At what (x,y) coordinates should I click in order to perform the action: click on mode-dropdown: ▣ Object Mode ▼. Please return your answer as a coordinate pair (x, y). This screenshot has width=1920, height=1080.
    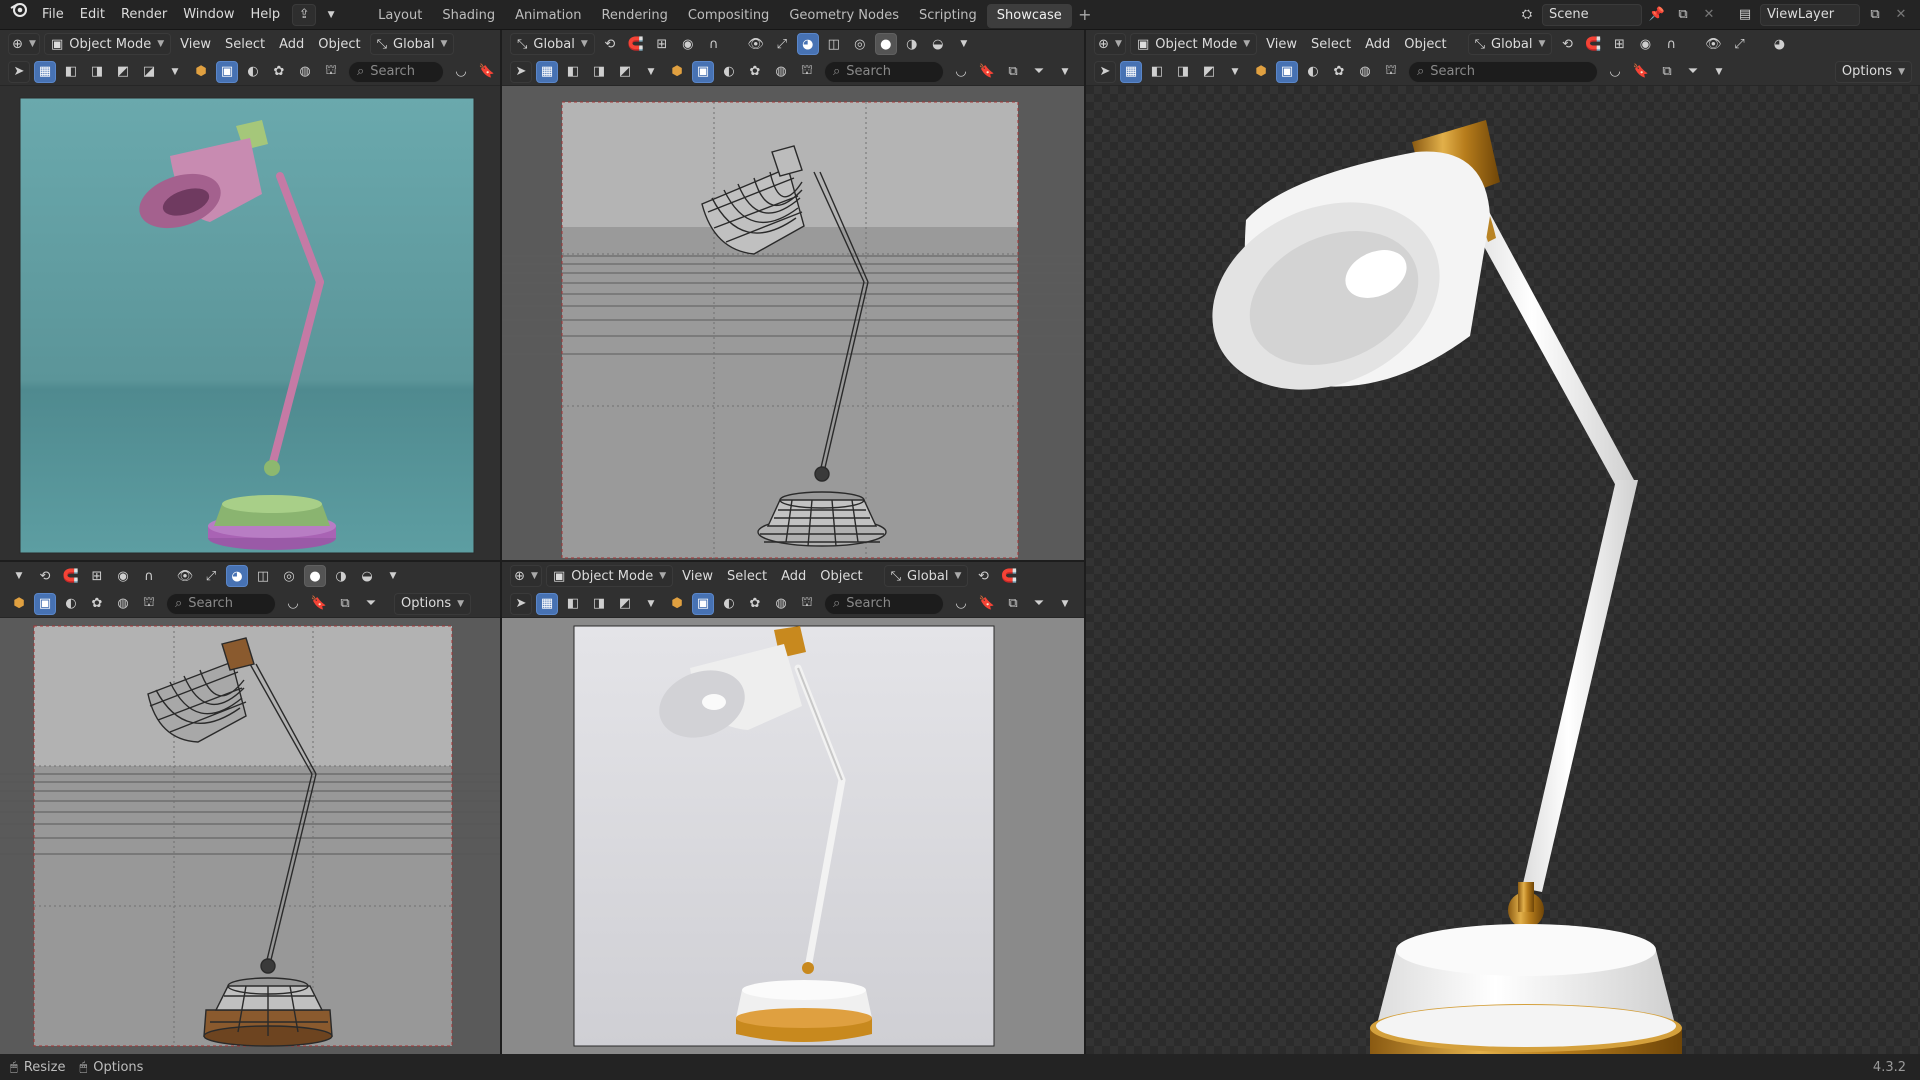
    Looking at the image, I should click on (1194, 44).